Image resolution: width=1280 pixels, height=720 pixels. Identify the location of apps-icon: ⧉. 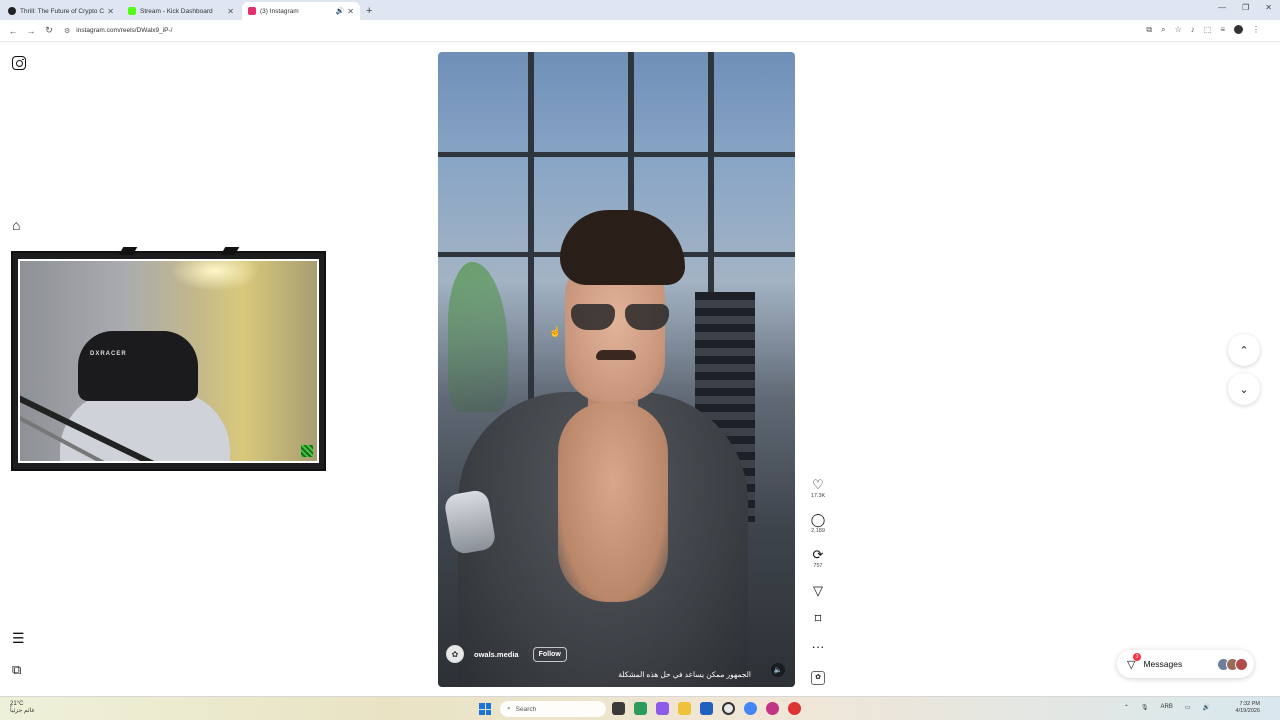
(16, 670).